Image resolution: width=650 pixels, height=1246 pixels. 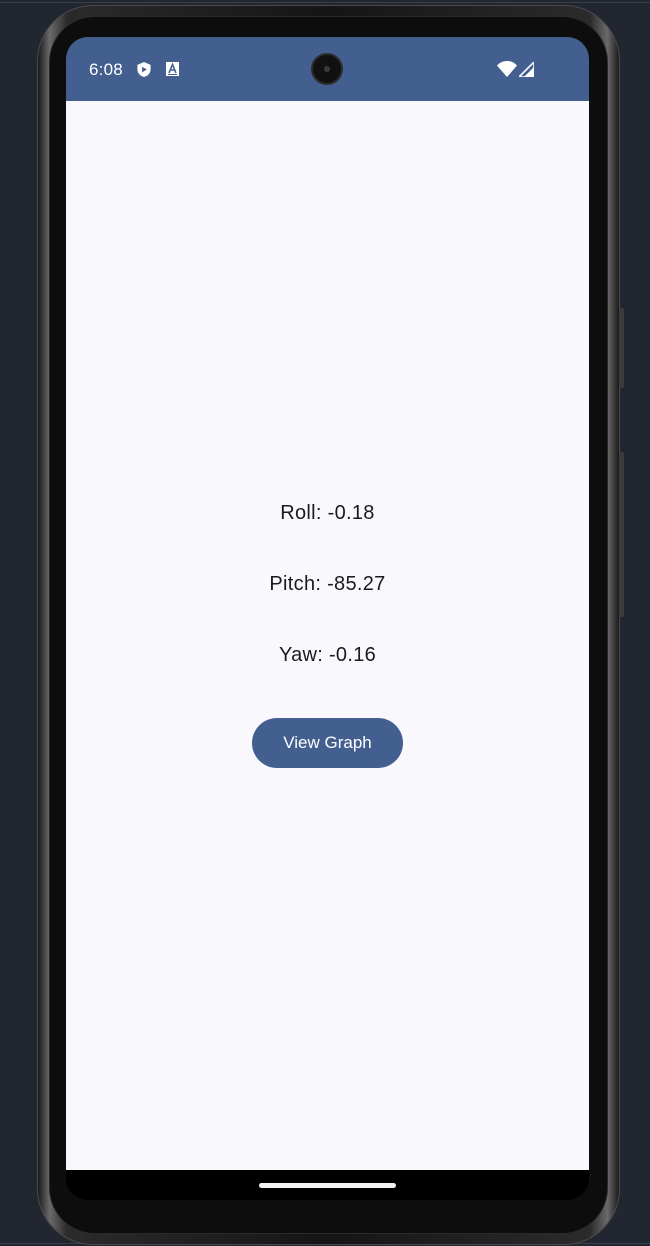 I want to click on roll-reading: Roll: -0.18, so click(x=327, y=513).